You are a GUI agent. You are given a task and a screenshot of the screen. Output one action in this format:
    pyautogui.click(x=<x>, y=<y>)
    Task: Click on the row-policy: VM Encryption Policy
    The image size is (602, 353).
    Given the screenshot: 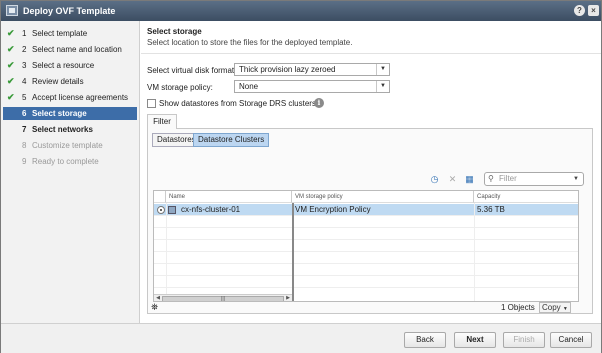 What is the action you would take?
    pyautogui.click(x=333, y=209)
    